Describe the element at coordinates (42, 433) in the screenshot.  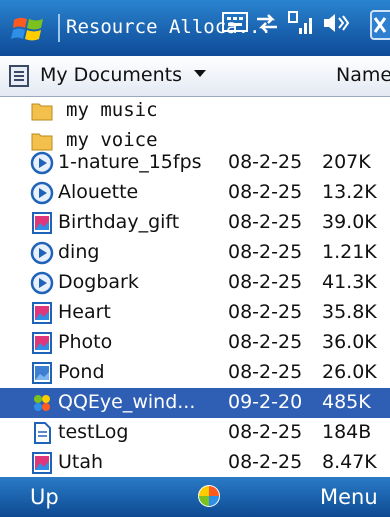
I see `document-icon` at that location.